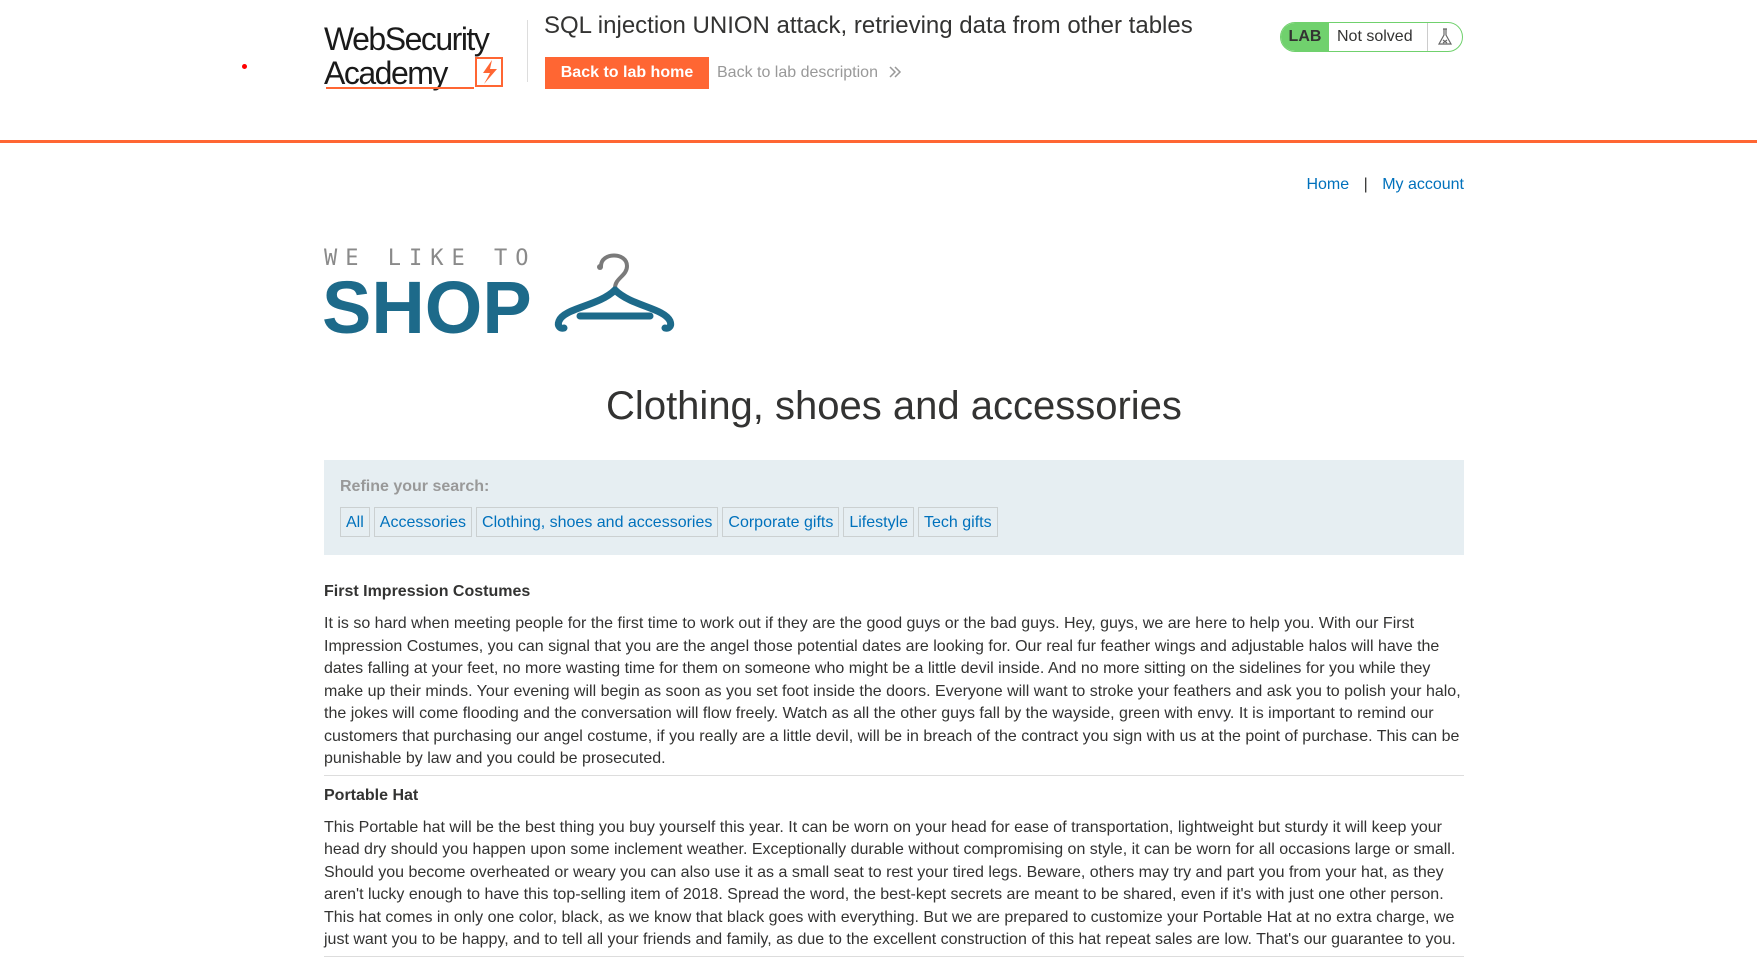  I want to click on back-to-lab-description-link: Back to lab description, so click(809, 73).